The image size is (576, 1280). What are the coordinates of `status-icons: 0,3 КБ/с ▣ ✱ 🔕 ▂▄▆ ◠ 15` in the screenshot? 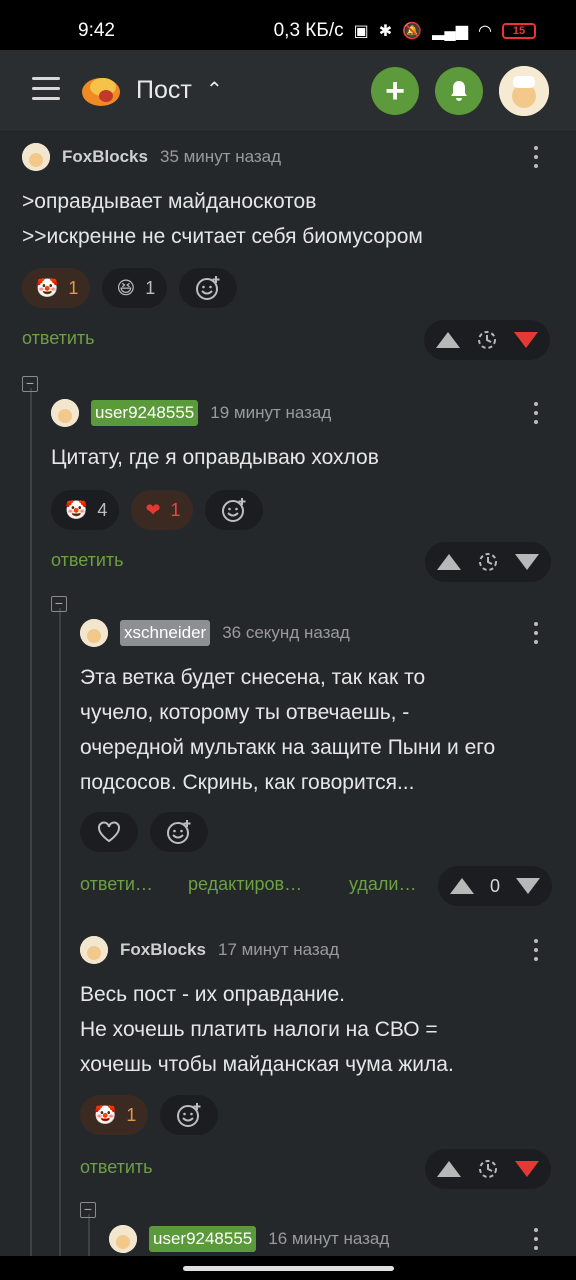 It's located at (405, 31).